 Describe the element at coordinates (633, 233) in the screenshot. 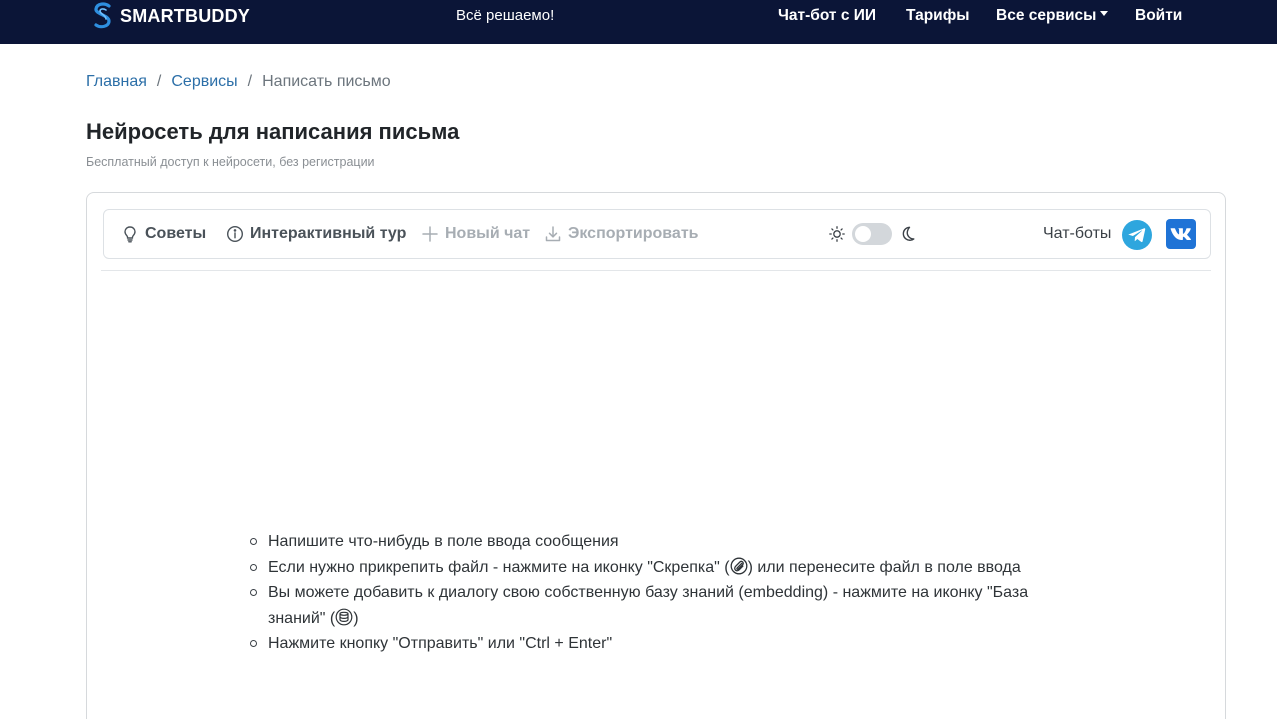

I see `export-label: Экспортировать` at that location.